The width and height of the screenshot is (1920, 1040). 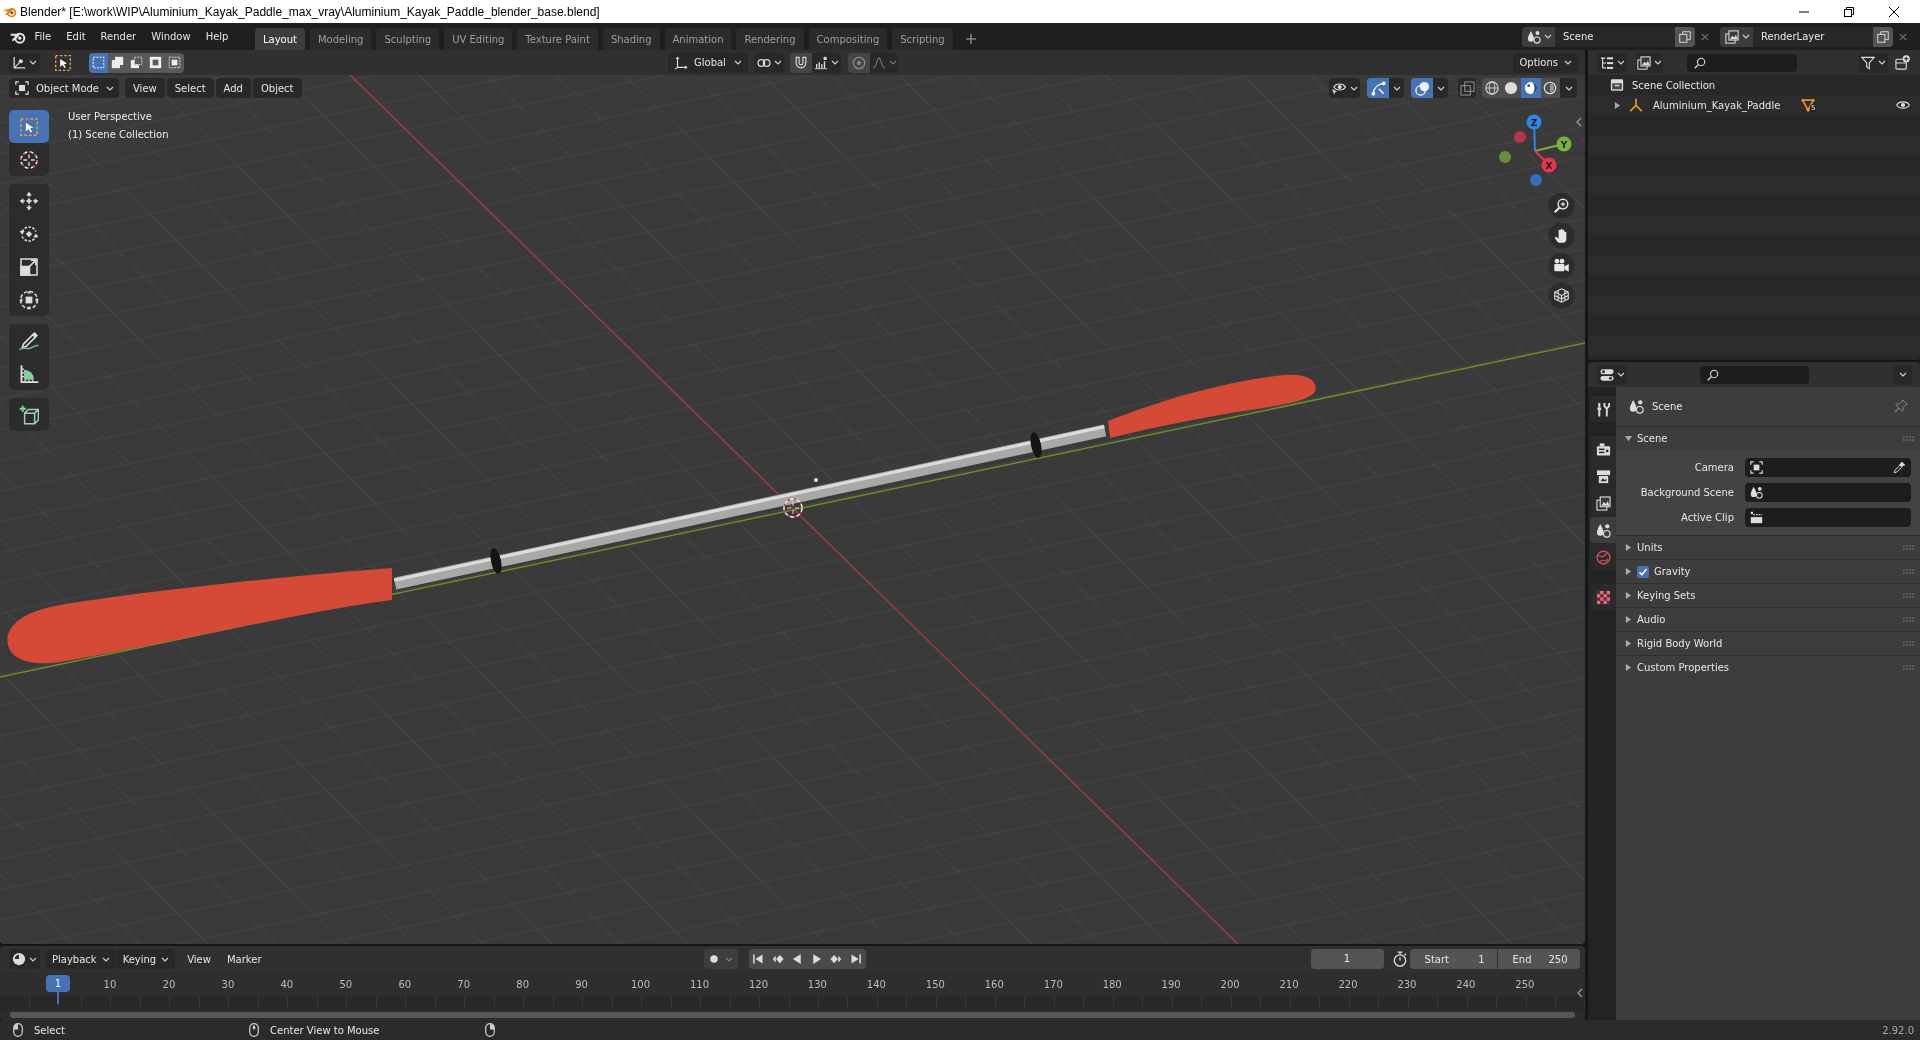 What do you see at coordinates (279, 39) in the screenshot?
I see `workspace-tab: Layout` at bounding box center [279, 39].